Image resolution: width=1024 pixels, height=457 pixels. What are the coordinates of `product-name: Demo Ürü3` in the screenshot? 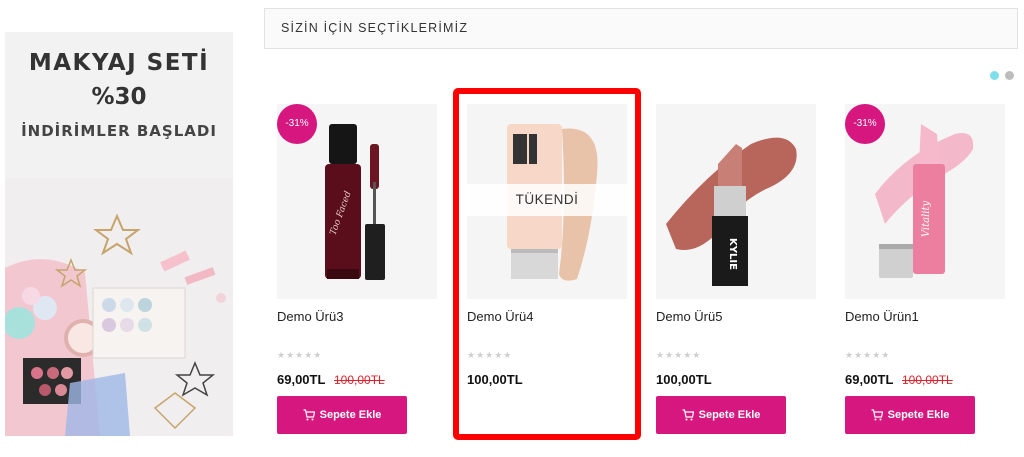 It's located at (310, 316).